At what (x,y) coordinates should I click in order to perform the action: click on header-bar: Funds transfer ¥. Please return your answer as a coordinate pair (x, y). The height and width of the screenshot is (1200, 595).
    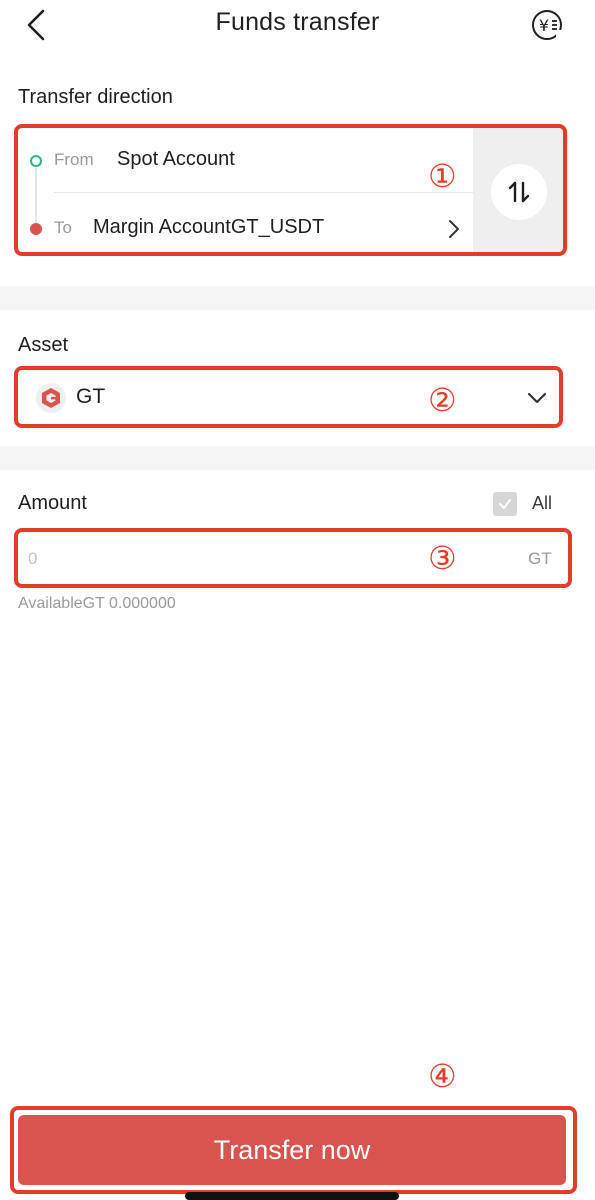
    Looking at the image, I should click on (297, 25).